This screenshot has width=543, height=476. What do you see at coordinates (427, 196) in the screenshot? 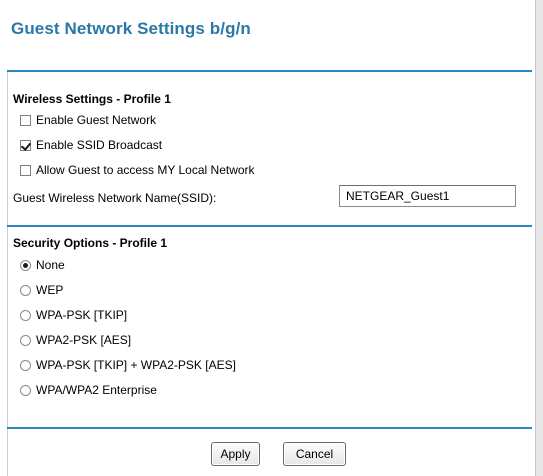
I see `ssid-input` at bounding box center [427, 196].